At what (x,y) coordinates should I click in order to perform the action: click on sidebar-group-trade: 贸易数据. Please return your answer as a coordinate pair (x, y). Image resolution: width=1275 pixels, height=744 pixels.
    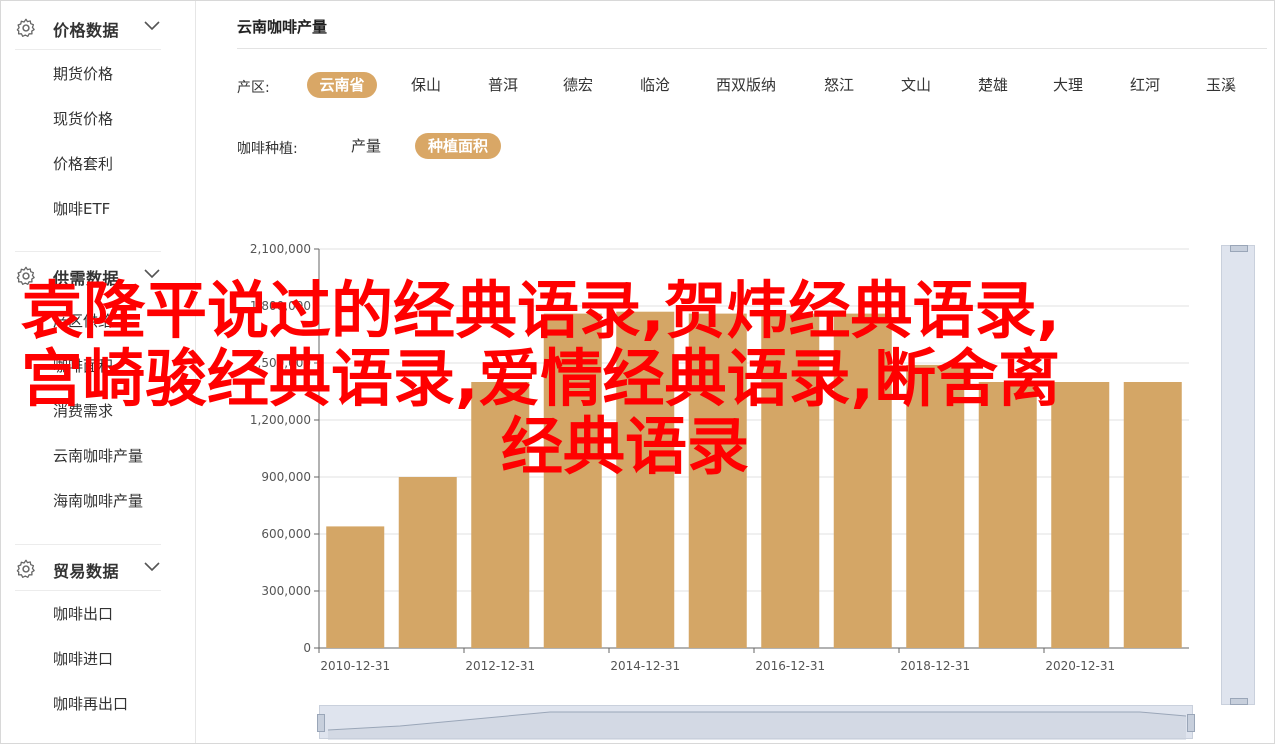
    Looking at the image, I should click on (98, 568).